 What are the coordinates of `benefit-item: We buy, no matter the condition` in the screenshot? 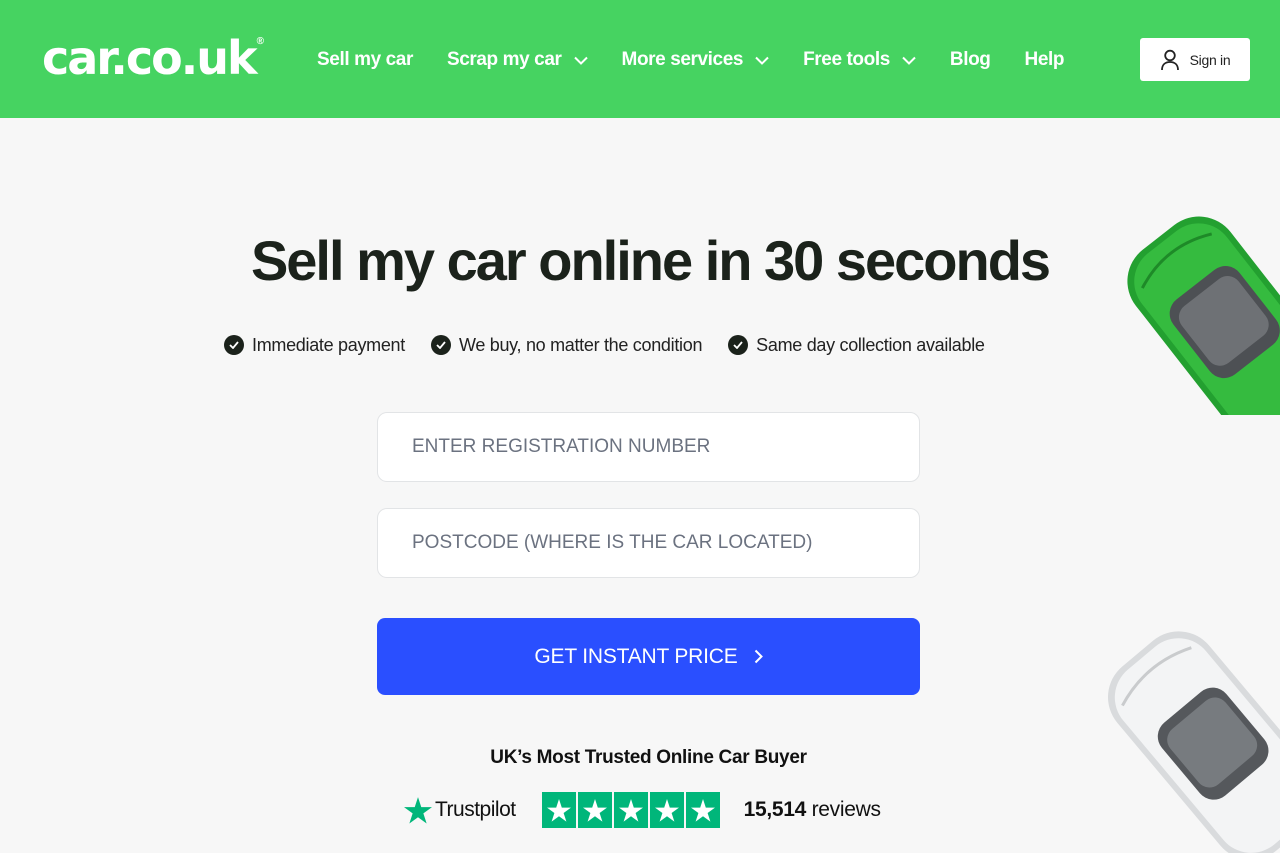 It's located at (566, 345).